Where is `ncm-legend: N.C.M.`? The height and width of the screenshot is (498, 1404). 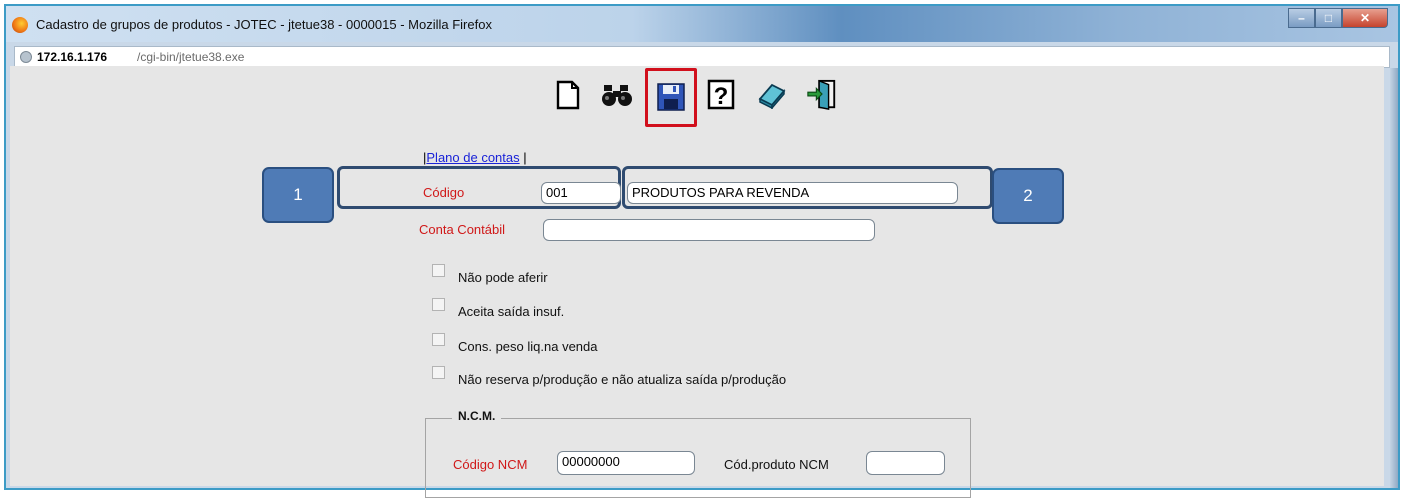
ncm-legend: N.C.M. is located at coordinates (477, 416).